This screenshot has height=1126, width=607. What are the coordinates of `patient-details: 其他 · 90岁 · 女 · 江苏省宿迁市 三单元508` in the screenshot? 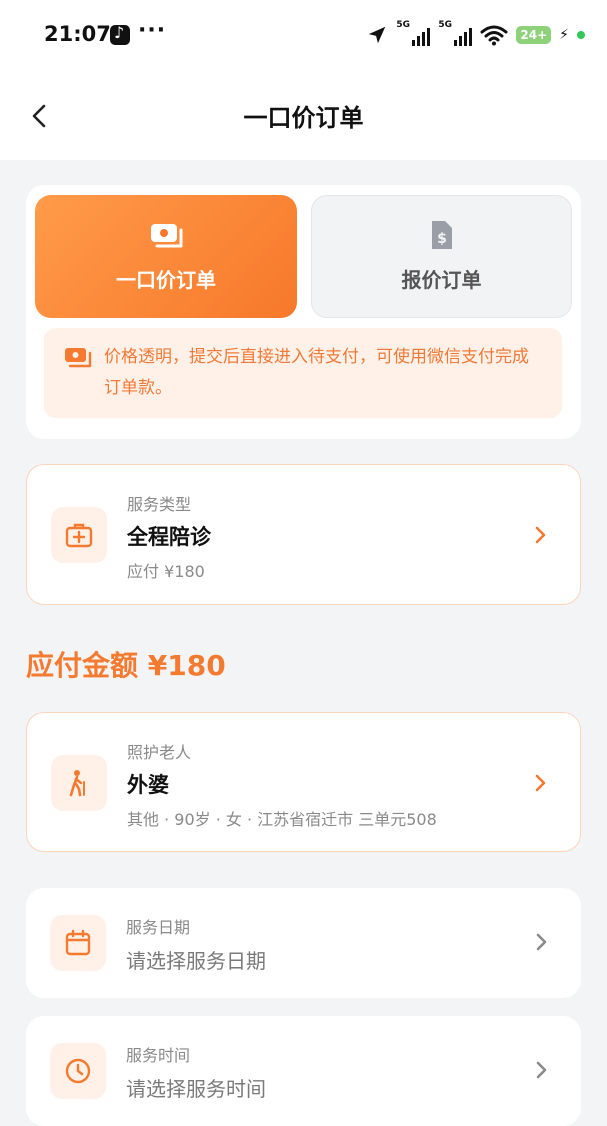 It's located at (282, 819).